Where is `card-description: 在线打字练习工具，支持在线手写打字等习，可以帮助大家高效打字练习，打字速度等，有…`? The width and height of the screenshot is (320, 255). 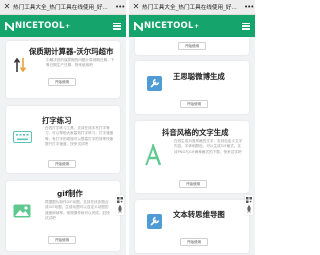
card-description: 在线打字练习工具，支持在线手写打字等习，可以帮助大家高效打字练习，打字速度等，有… is located at coordinates (79, 136).